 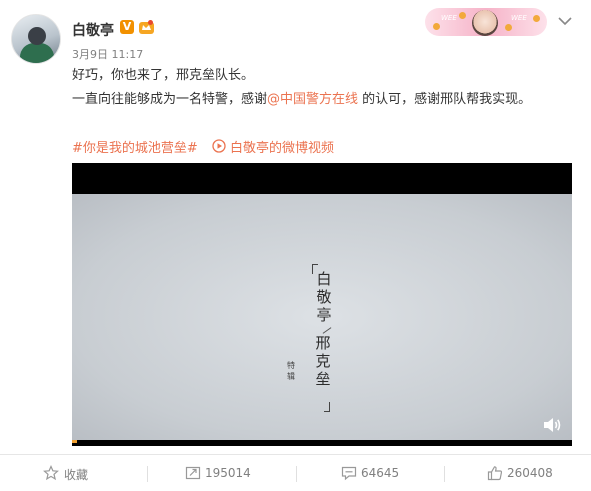 What do you see at coordinates (552, 425) in the screenshot?
I see `volume-icon` at bounding box center [552, 425].